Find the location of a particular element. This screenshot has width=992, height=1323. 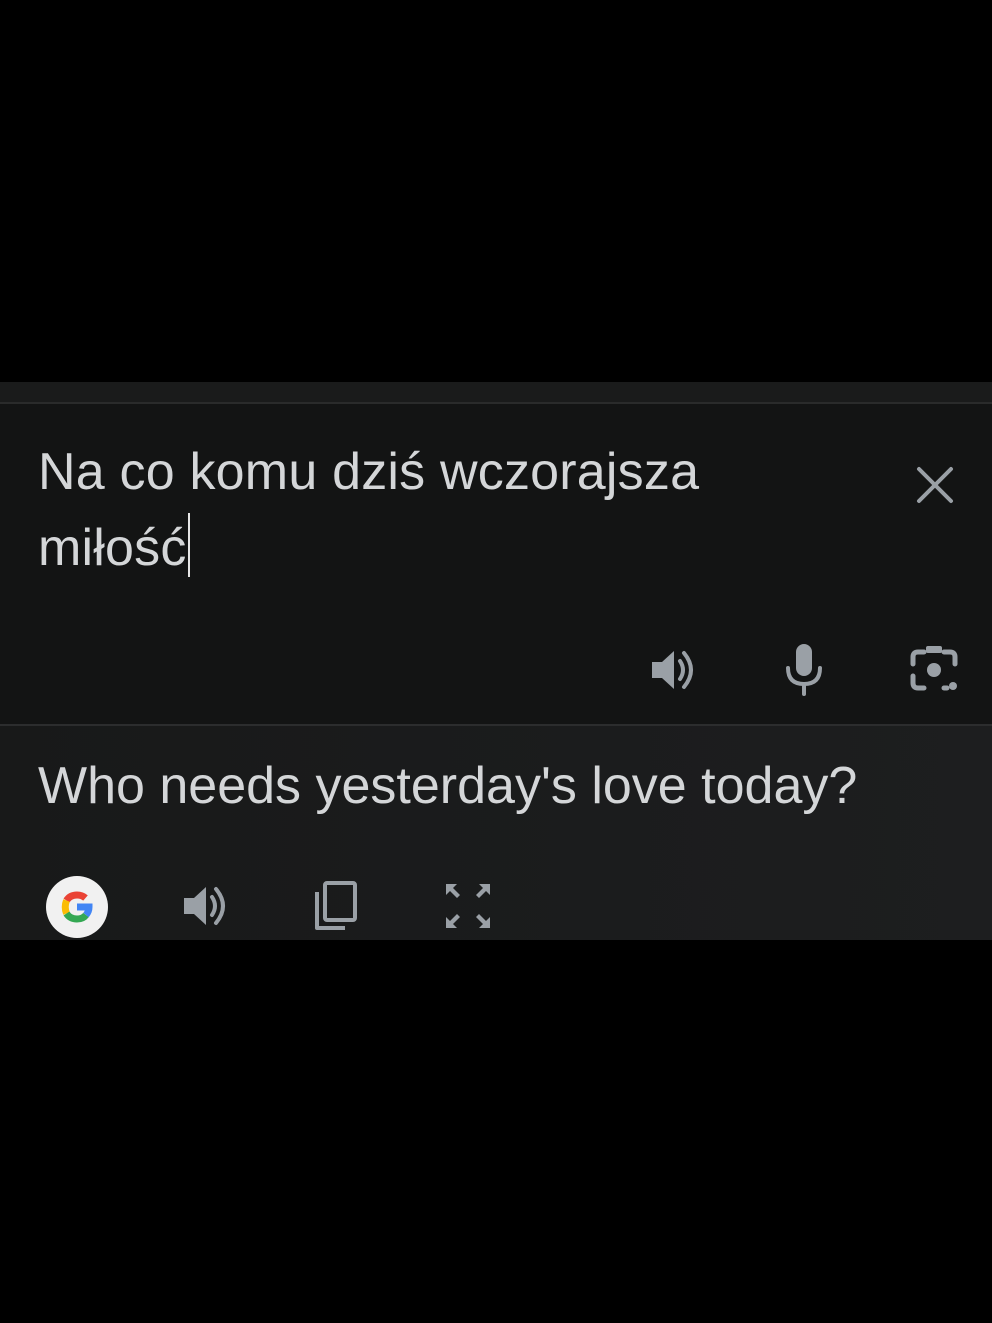

close-icon is located at coordinates (935, 485).